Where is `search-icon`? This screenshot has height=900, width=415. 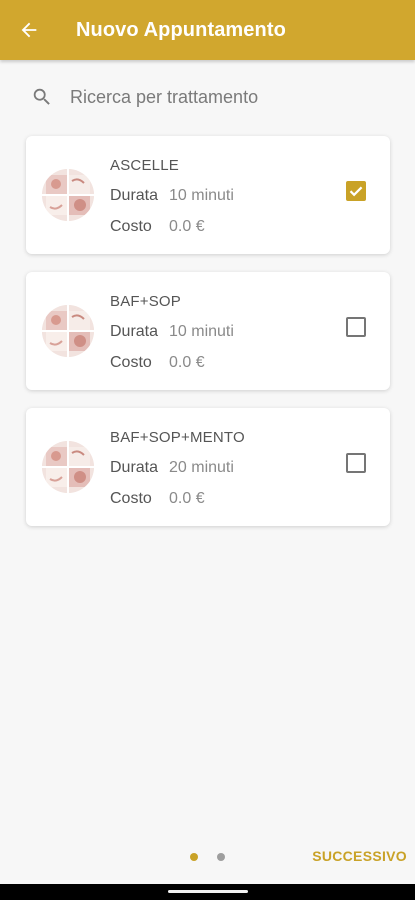 search-icon is located at coordinates (42, 97).